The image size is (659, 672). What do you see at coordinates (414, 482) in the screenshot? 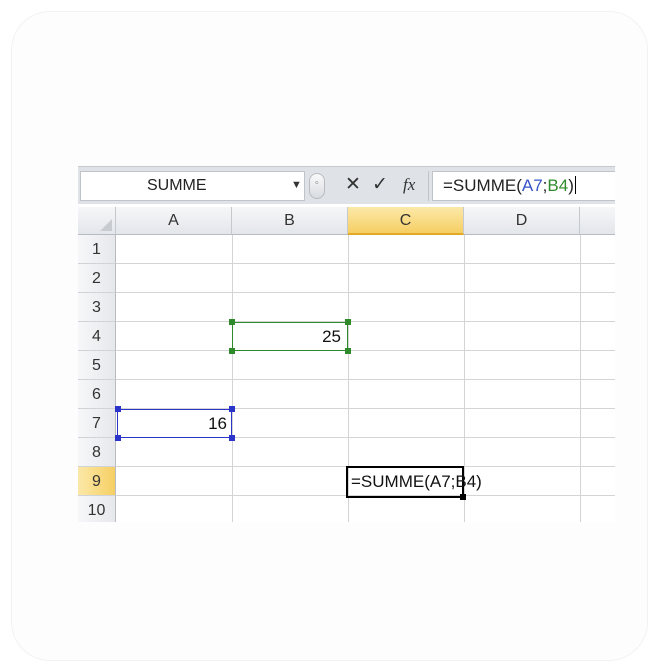
I see `active-cell-c9: =SUMME(A7;B4)` at bounding box center [414, 482].